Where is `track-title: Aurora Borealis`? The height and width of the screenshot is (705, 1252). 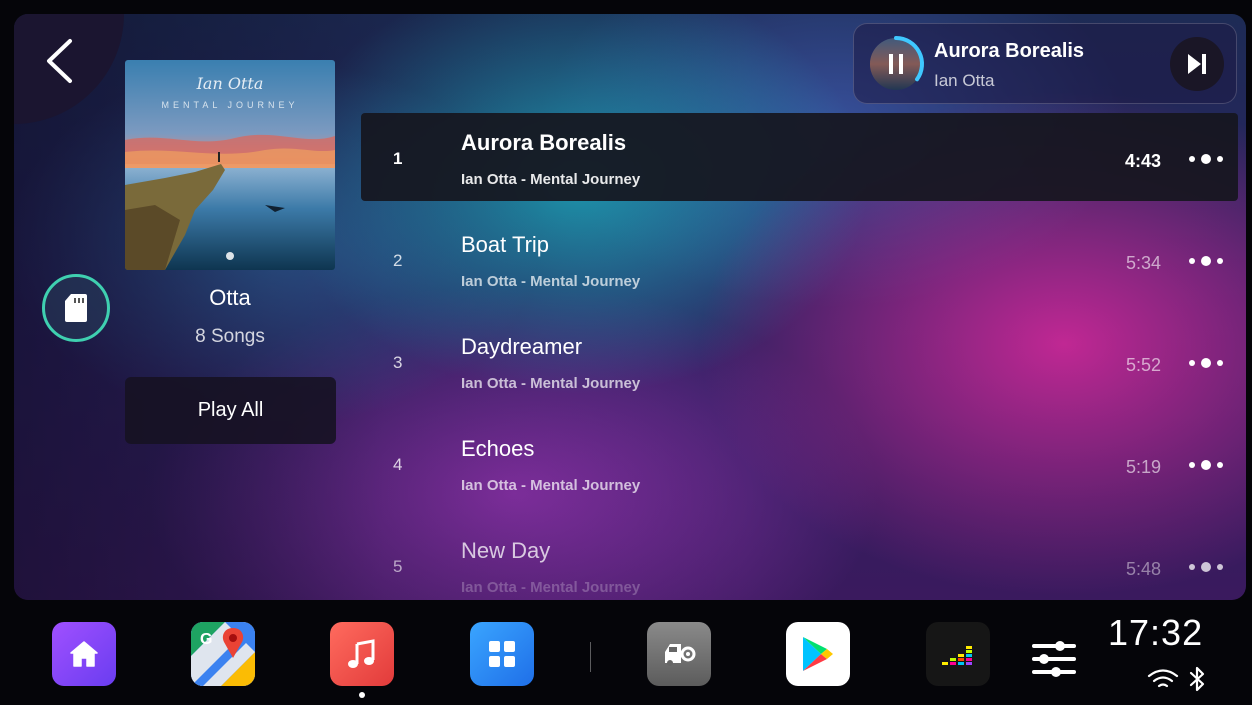 track-title: Aurora Borealis is located at coordinates (544, 142).